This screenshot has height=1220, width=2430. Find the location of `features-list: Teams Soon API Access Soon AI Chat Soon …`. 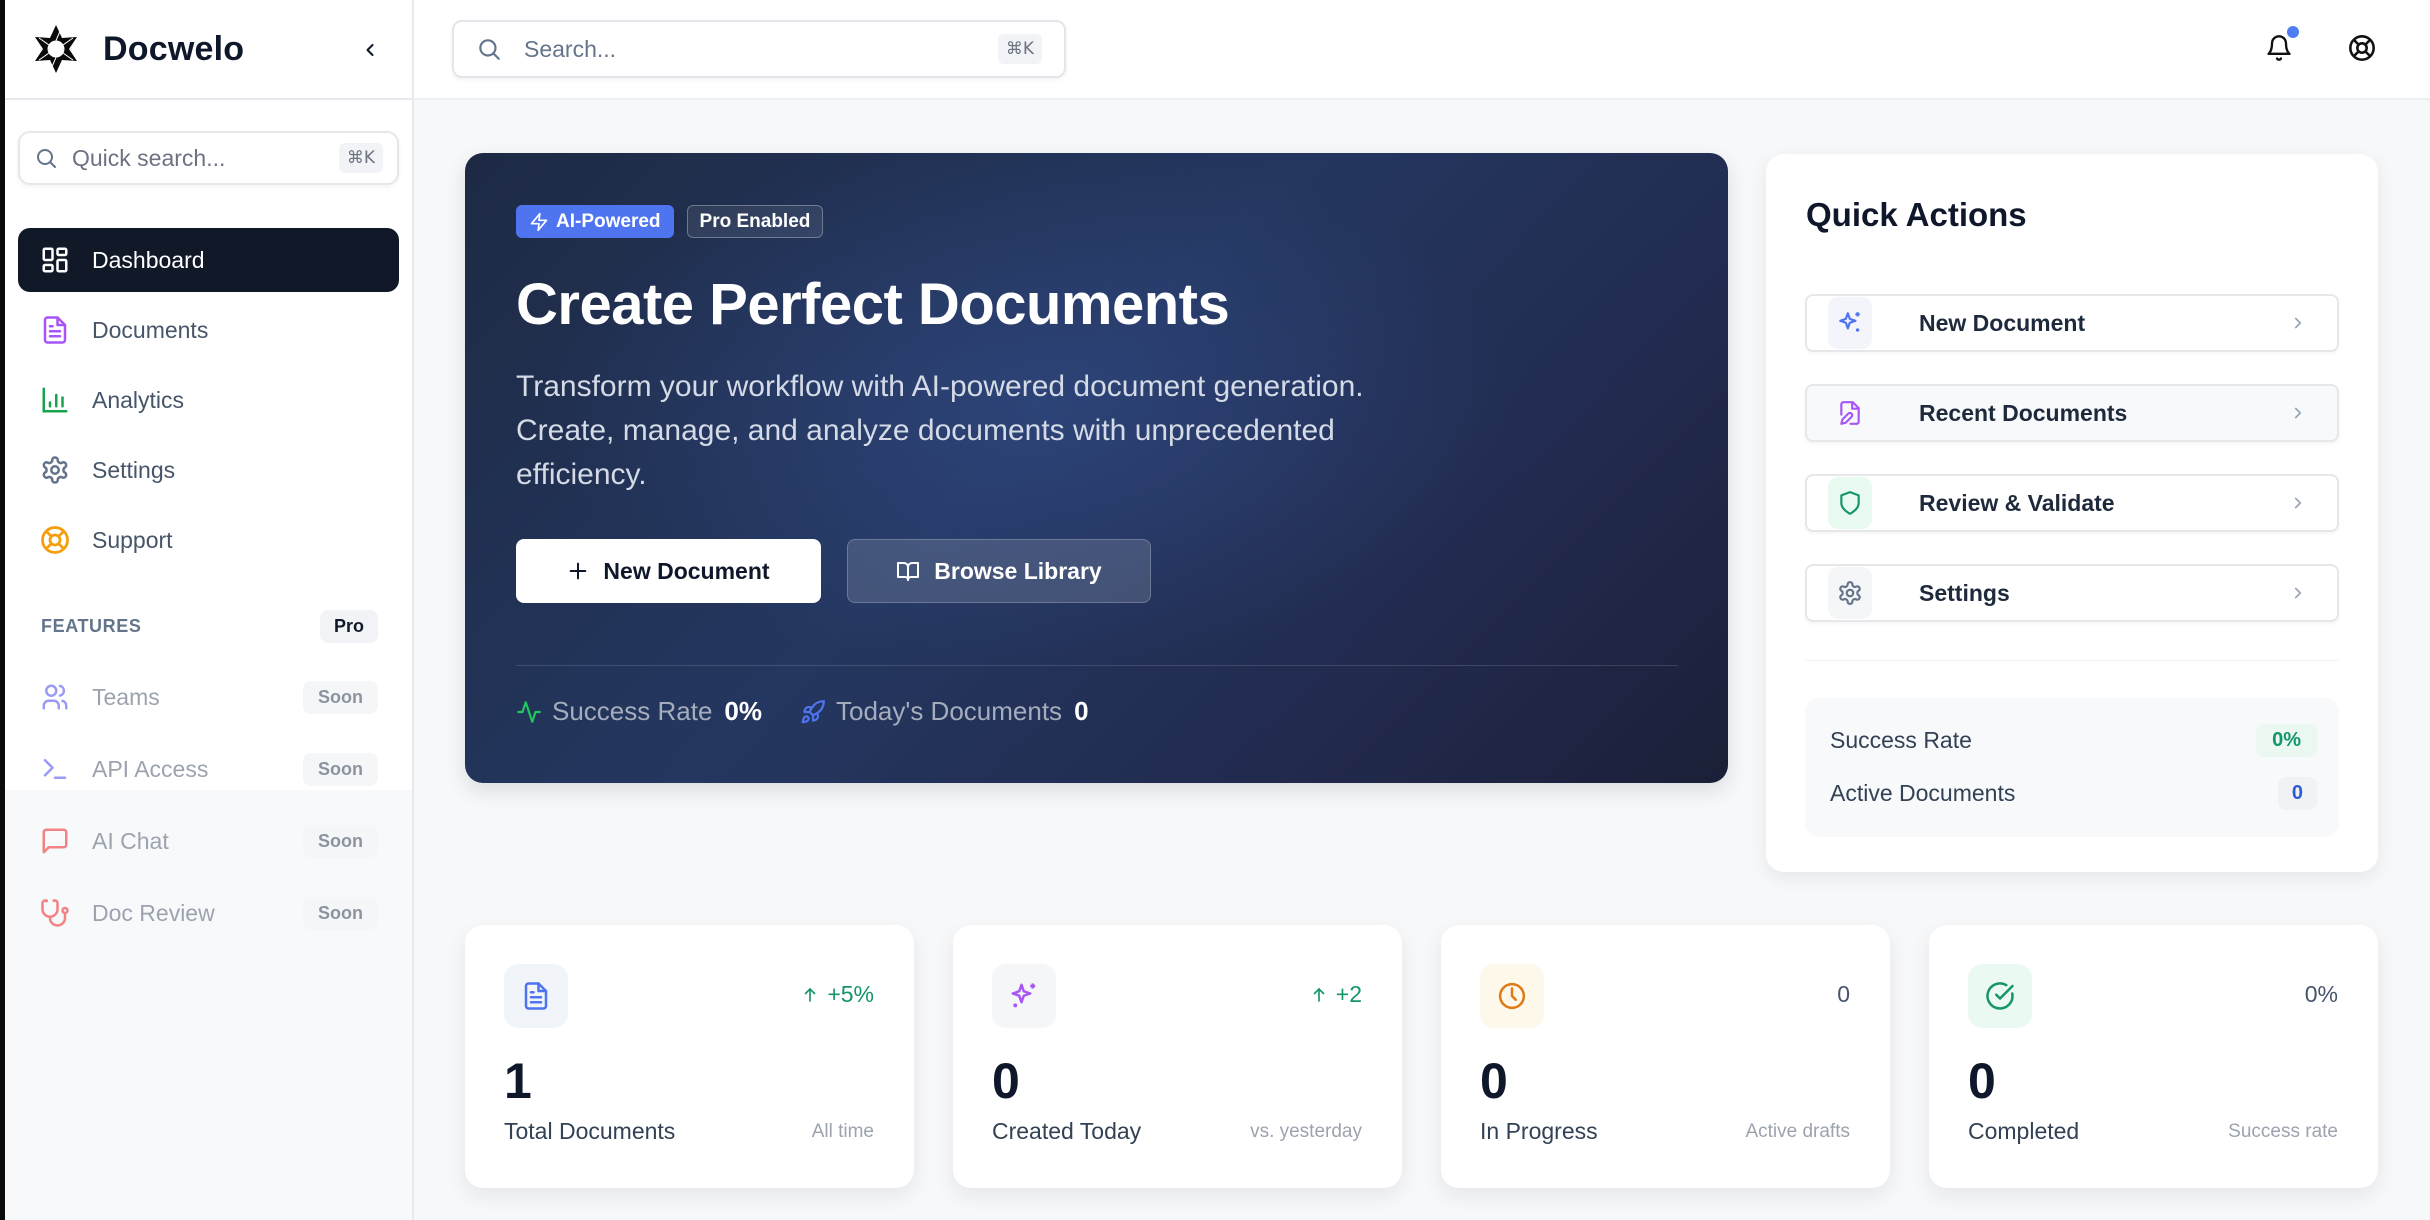

features-list: Teams Soon API Access Soon AI Chat Soon … is located at coordinates (208, 805).